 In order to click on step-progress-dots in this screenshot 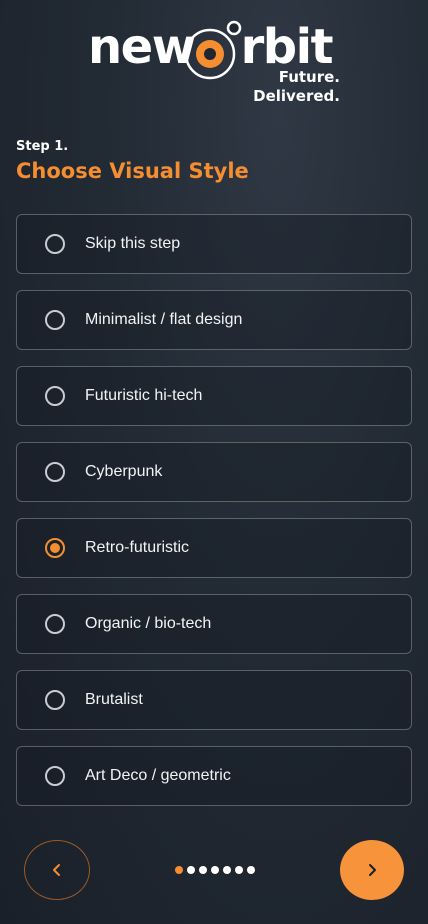, I will do `click(215, 870)`.